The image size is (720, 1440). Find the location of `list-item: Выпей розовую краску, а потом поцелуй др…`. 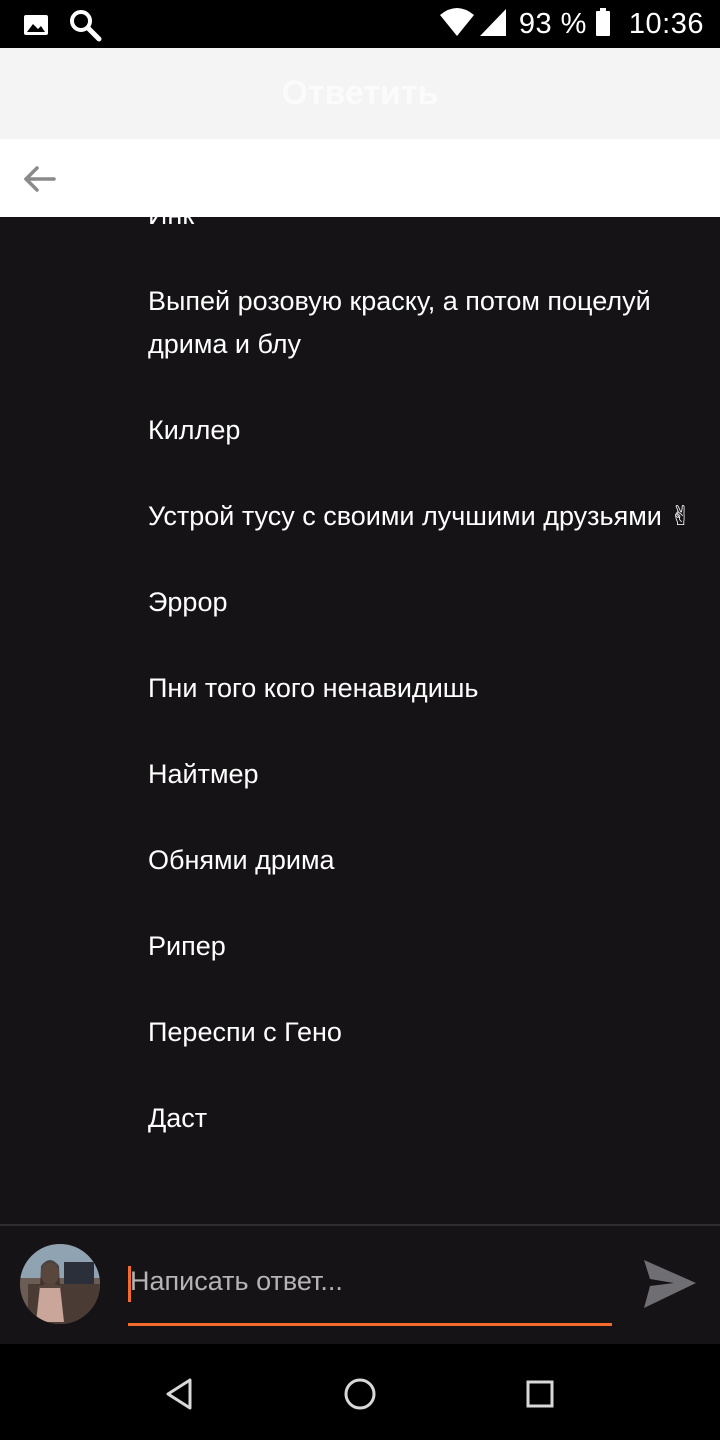

list-item: Выпей розовую краску, а потом поцелуй др… is located at coordinates (399, 322).